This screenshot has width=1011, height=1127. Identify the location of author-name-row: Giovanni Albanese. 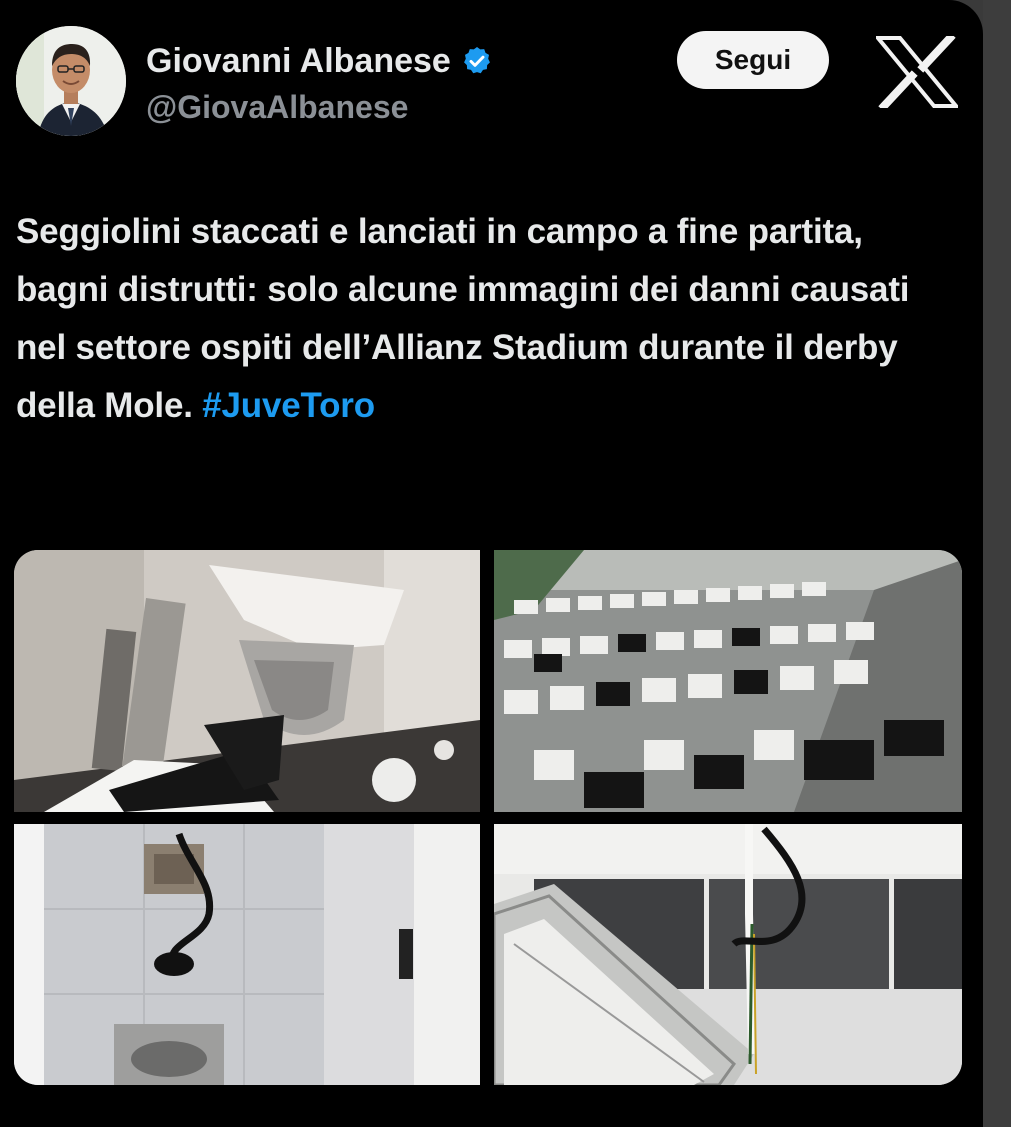
(319, 61).